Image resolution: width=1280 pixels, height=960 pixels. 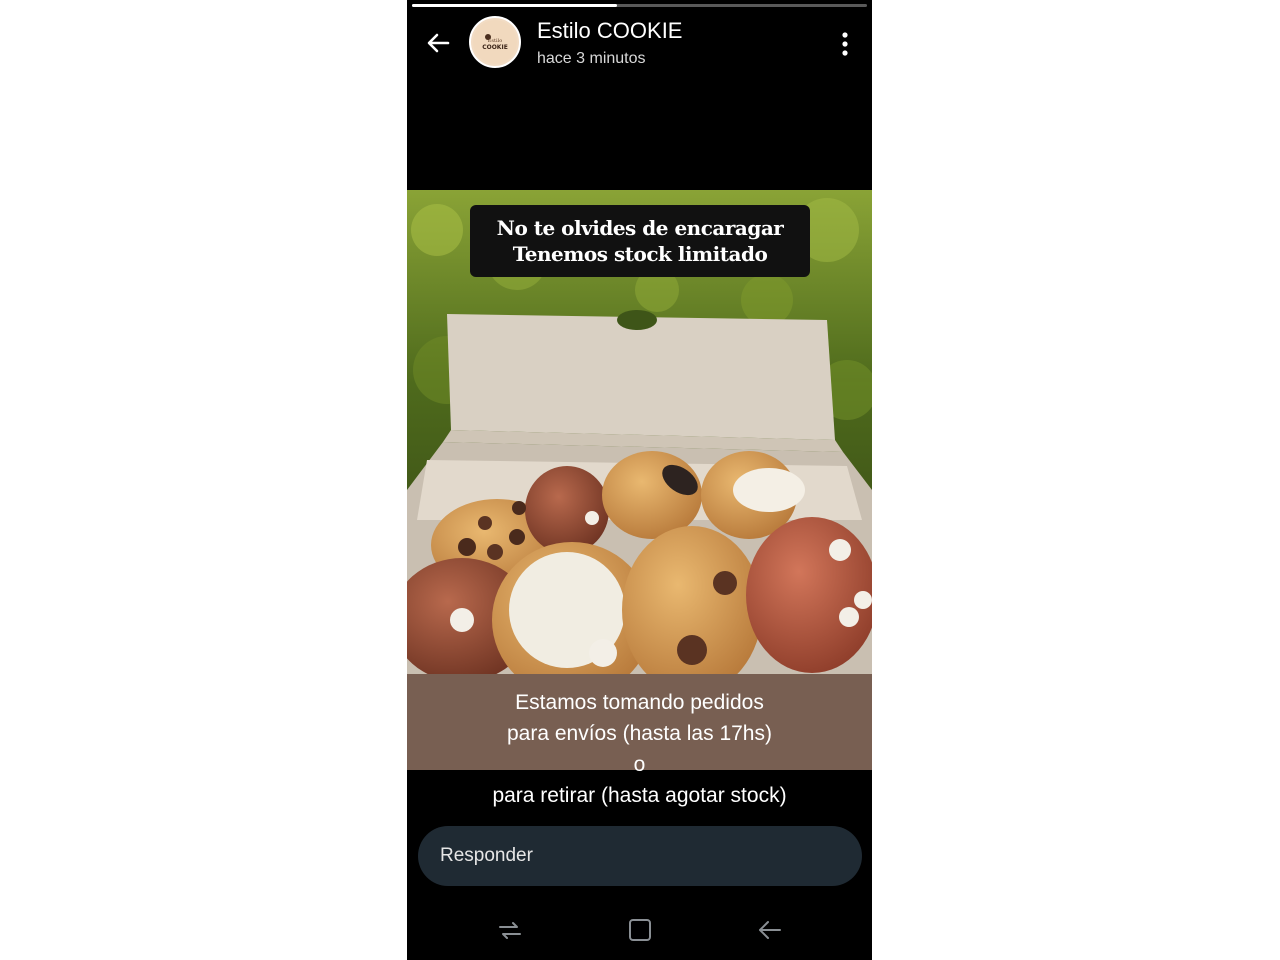 I want to click on back-button, so click(x=438, y=43).